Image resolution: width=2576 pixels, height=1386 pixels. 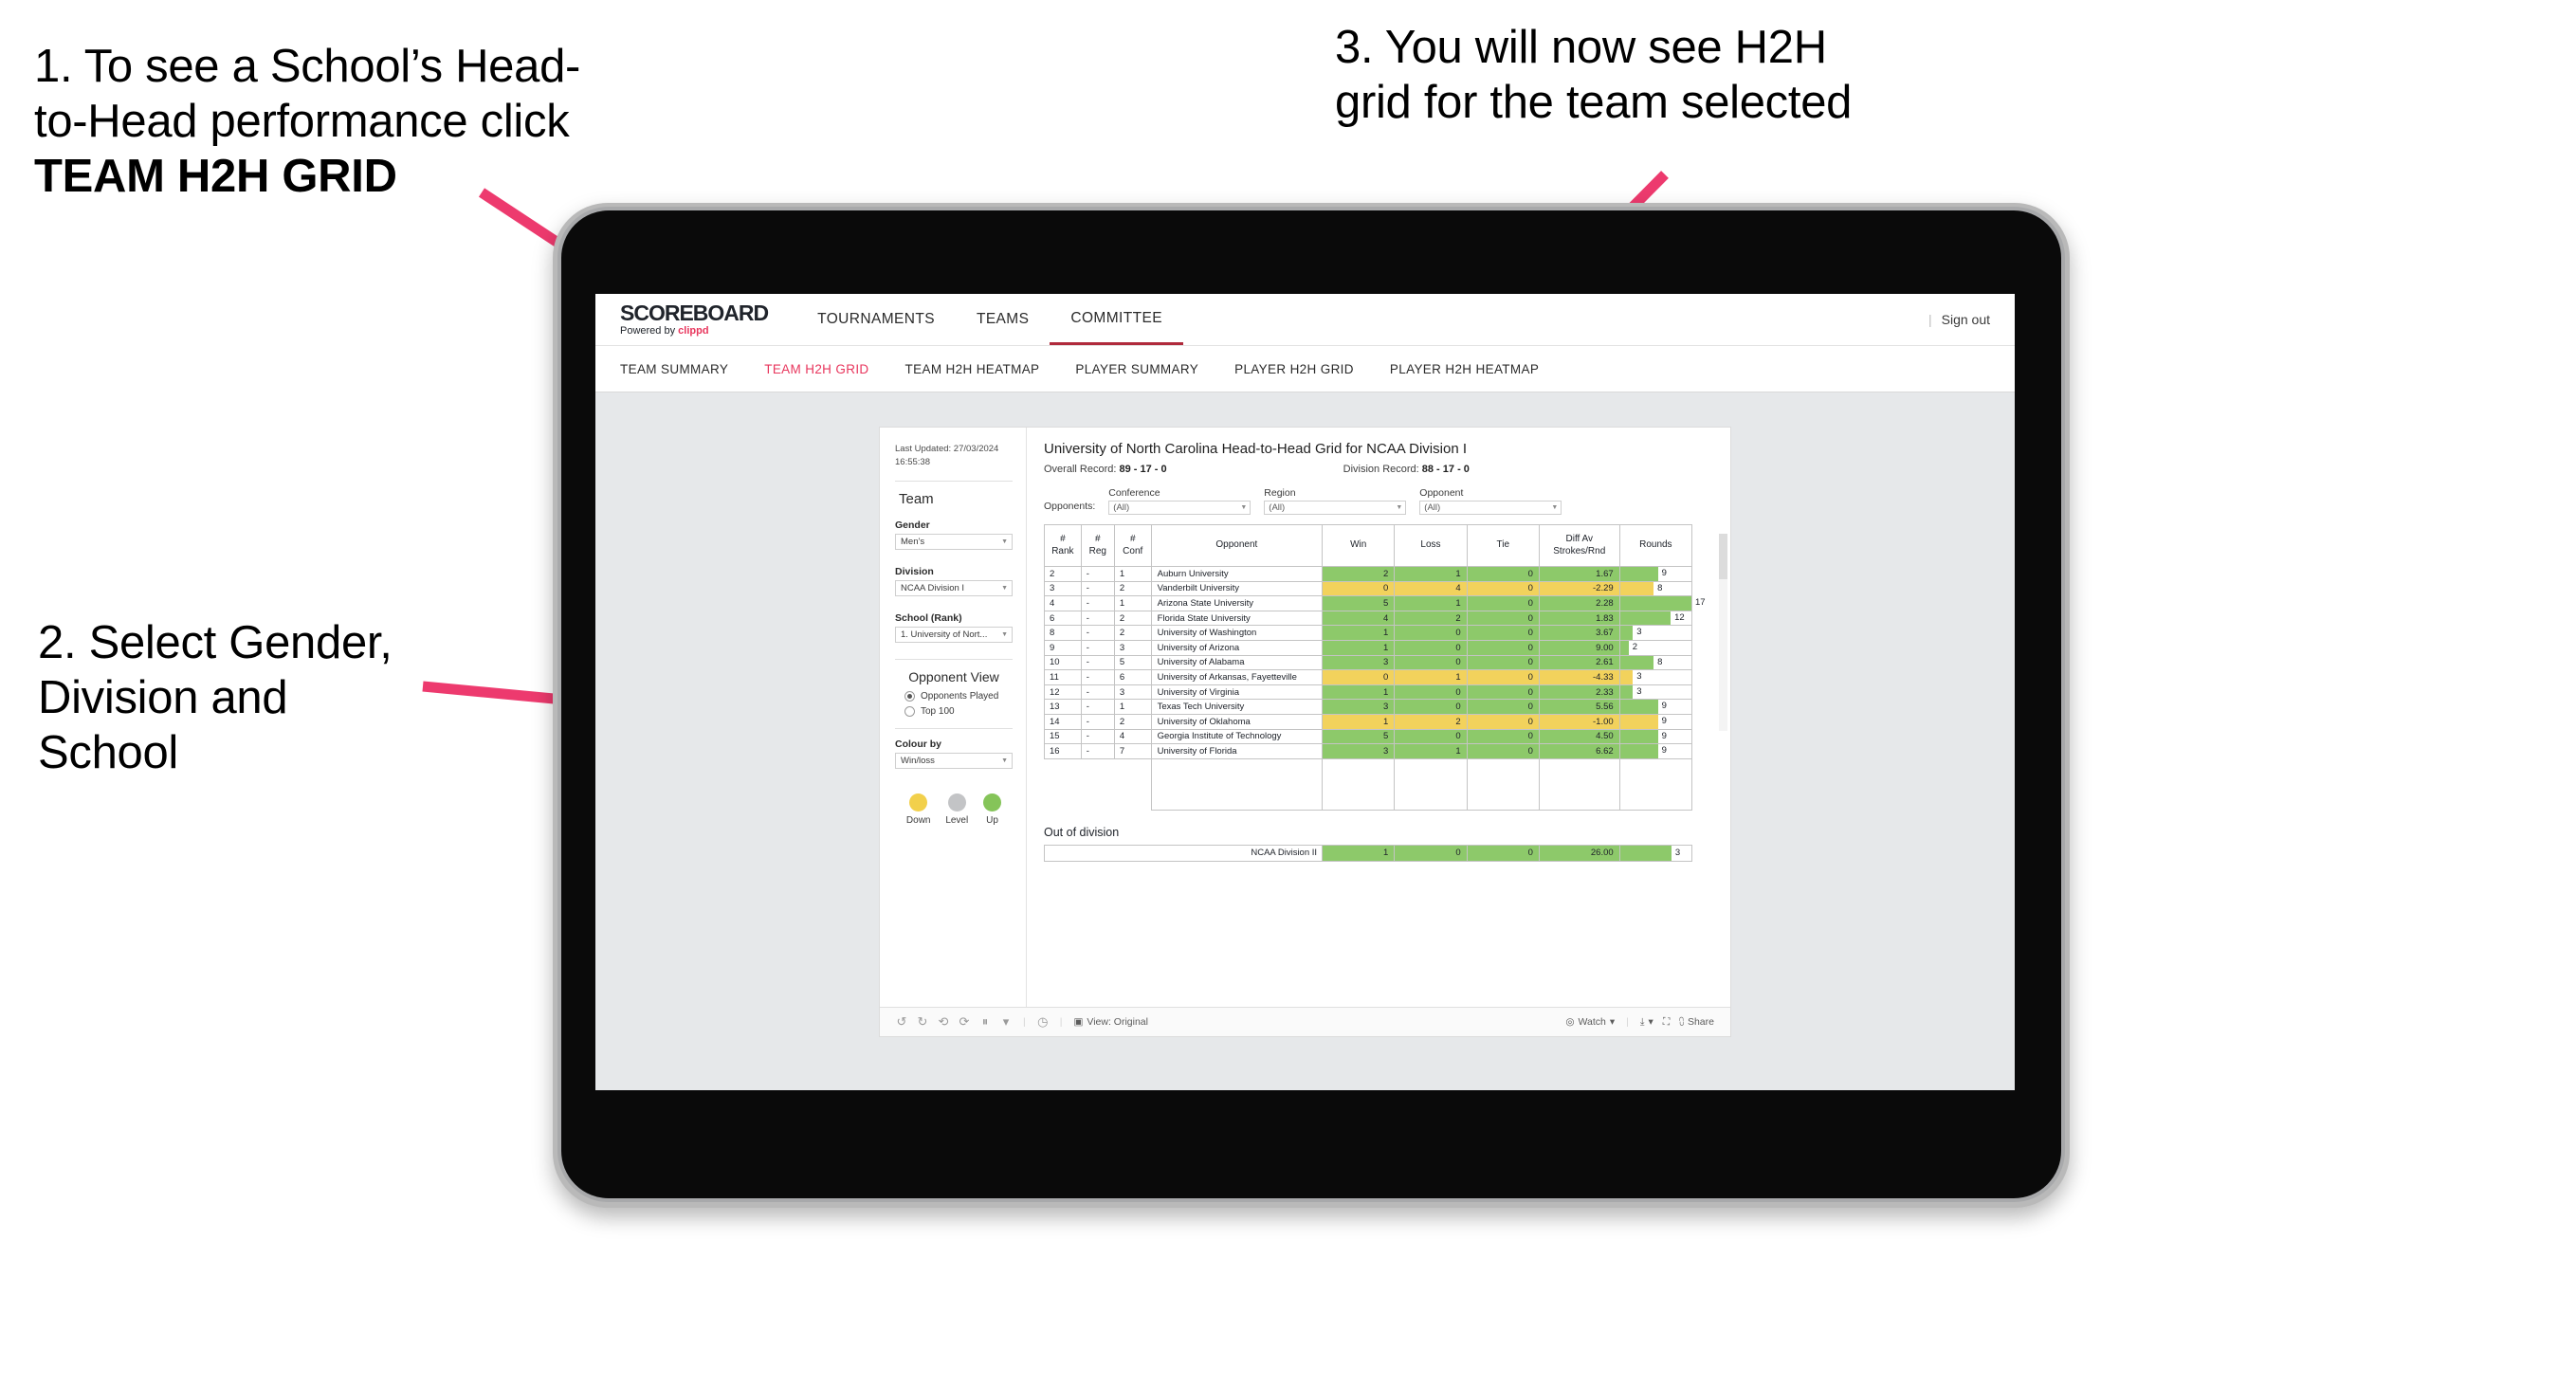 What do you see at coordinates (1696, 1022) in the screenshot?
I see `share-button: ⩇ Share` at bounding box center [1696, 1022].